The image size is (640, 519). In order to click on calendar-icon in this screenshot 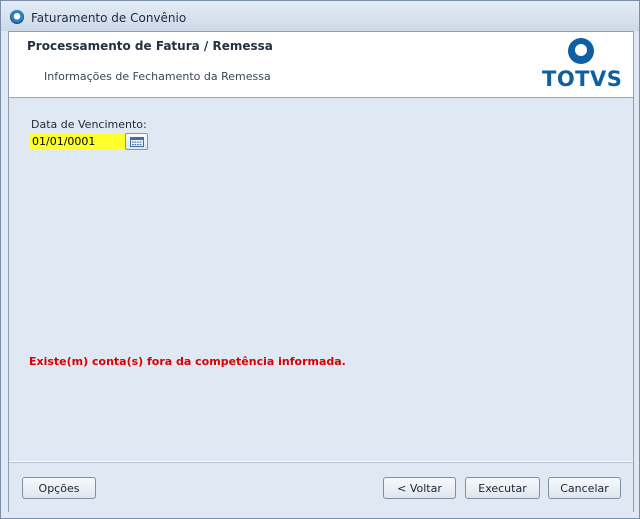, I will do `click(137, 142)`.